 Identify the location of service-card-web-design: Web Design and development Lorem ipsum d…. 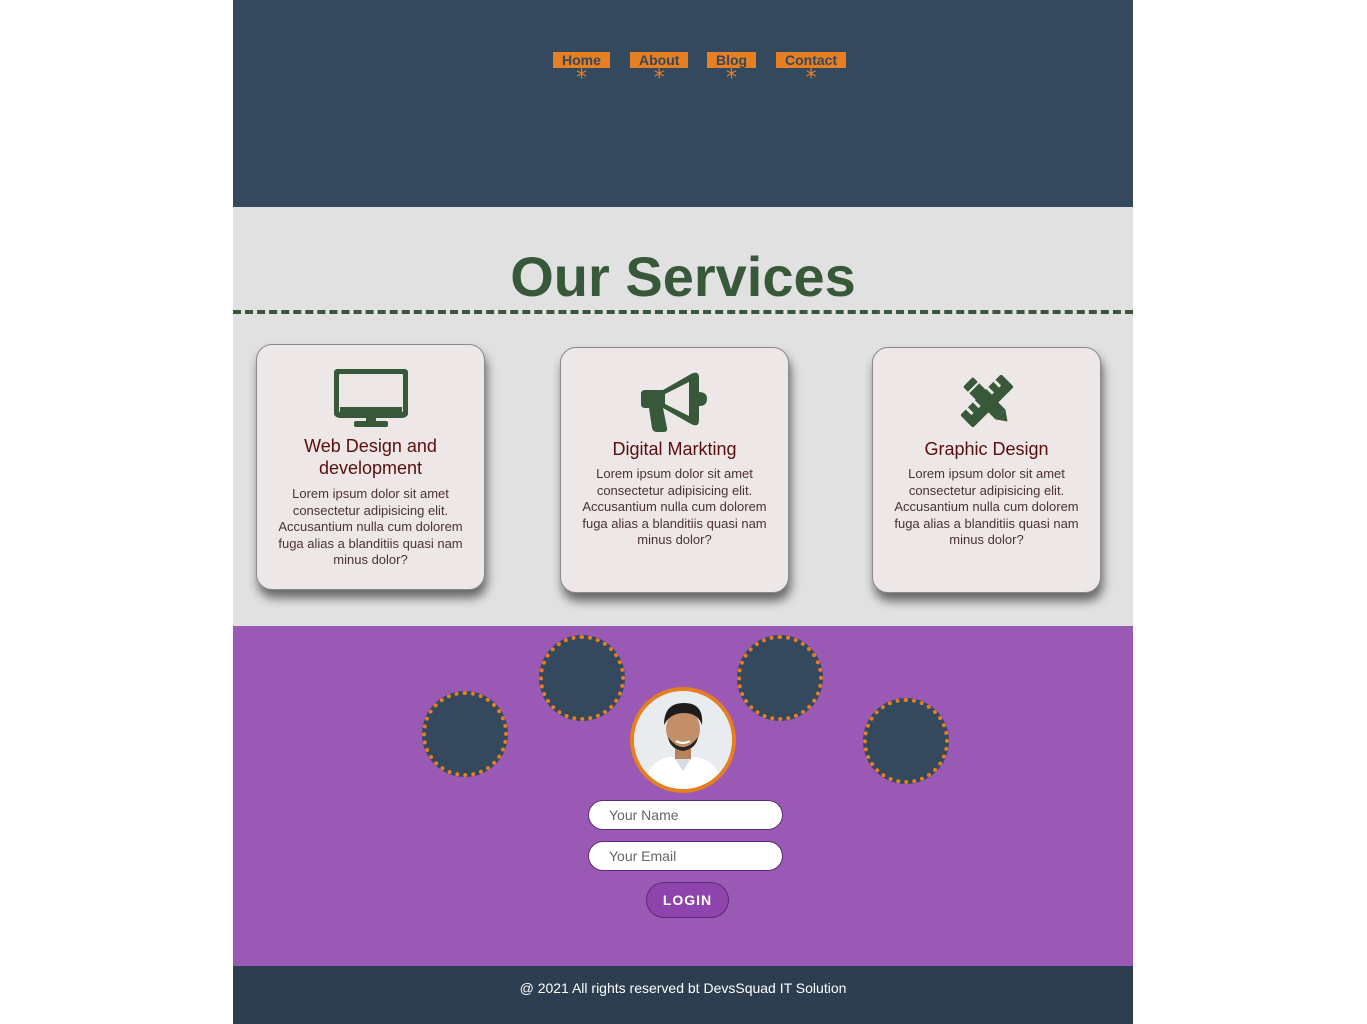
(370, 467).